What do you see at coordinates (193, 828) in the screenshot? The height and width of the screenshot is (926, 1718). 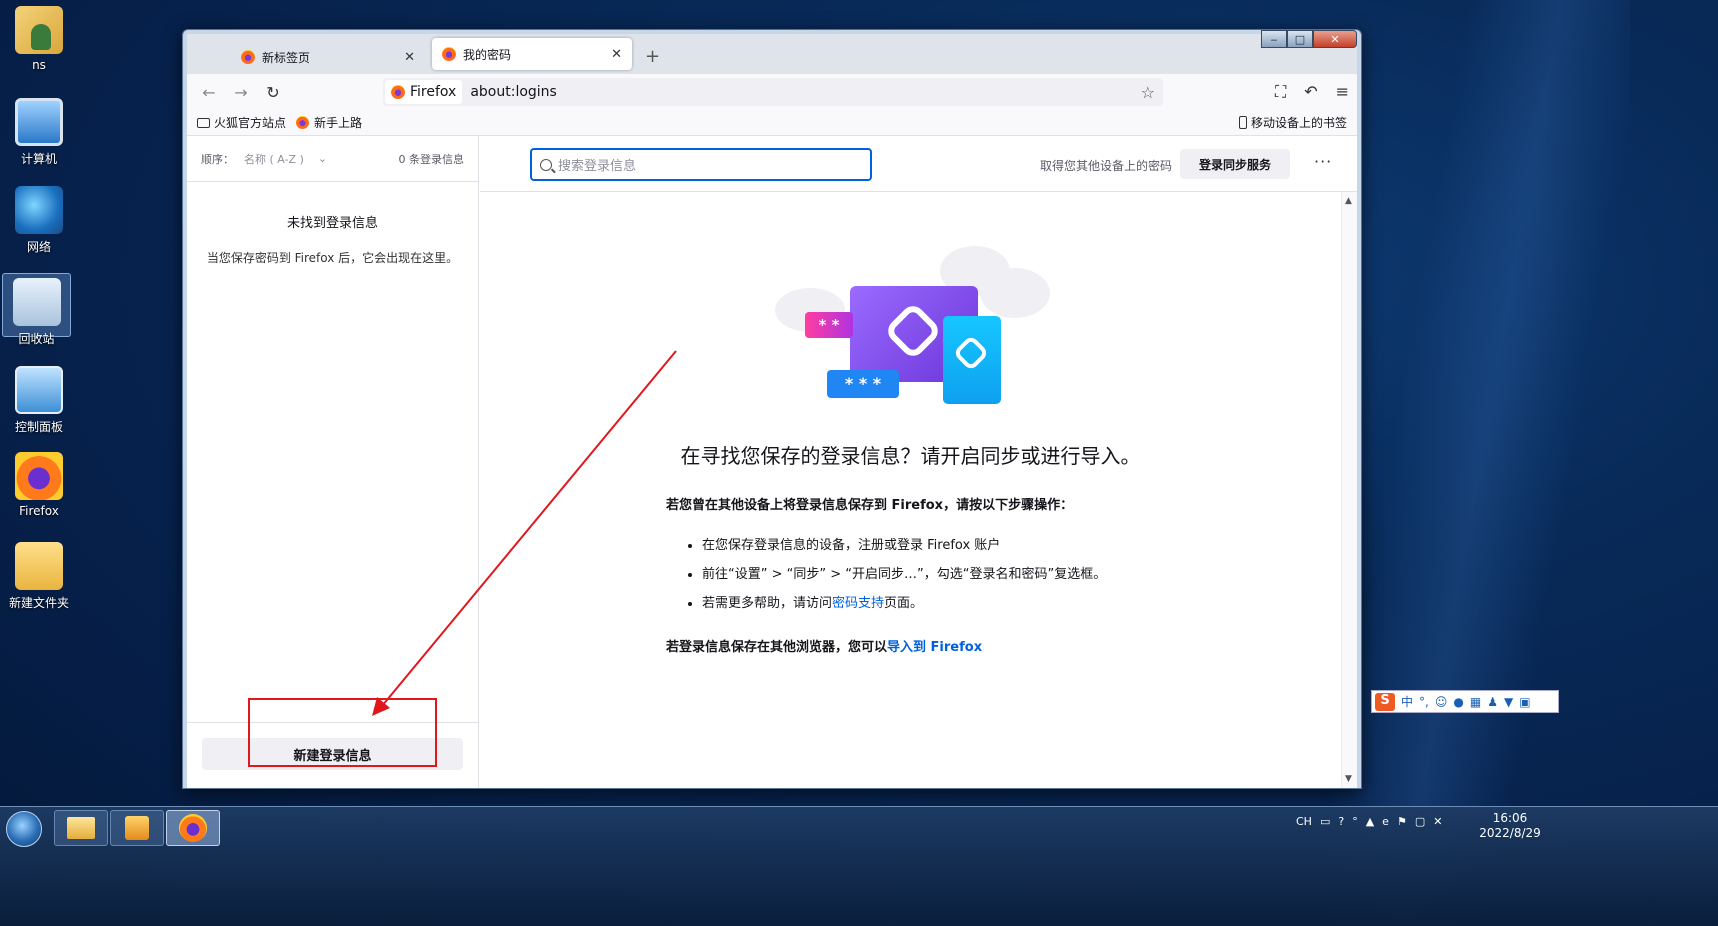 I see `taskbar-firefox` at bounding box center [193, 828].